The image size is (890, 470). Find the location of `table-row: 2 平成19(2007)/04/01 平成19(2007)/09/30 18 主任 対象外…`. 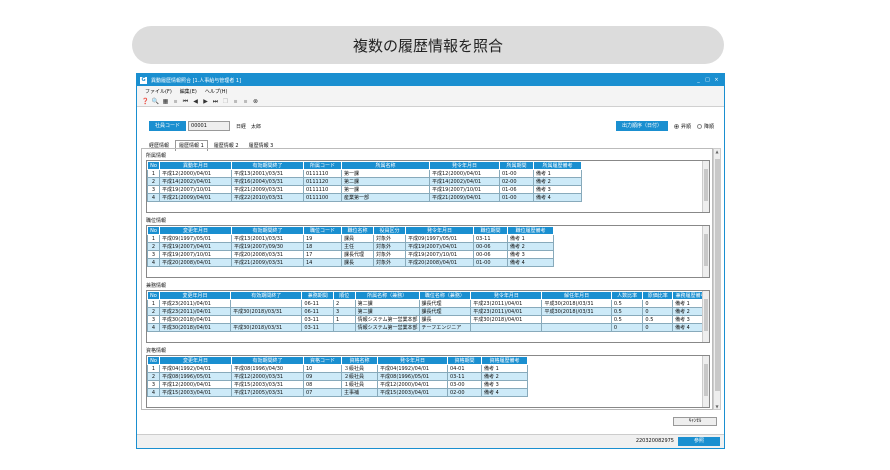

table-row: 2 平成19(2007)/04/01 平成19(2007)/09/30 18 主任 対象外… is located at coordinates (350, 246).